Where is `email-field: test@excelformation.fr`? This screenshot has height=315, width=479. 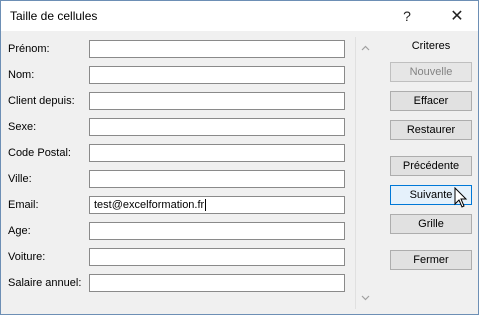
email-field: test@excelformation.fr is located at coordinates (217, 205).